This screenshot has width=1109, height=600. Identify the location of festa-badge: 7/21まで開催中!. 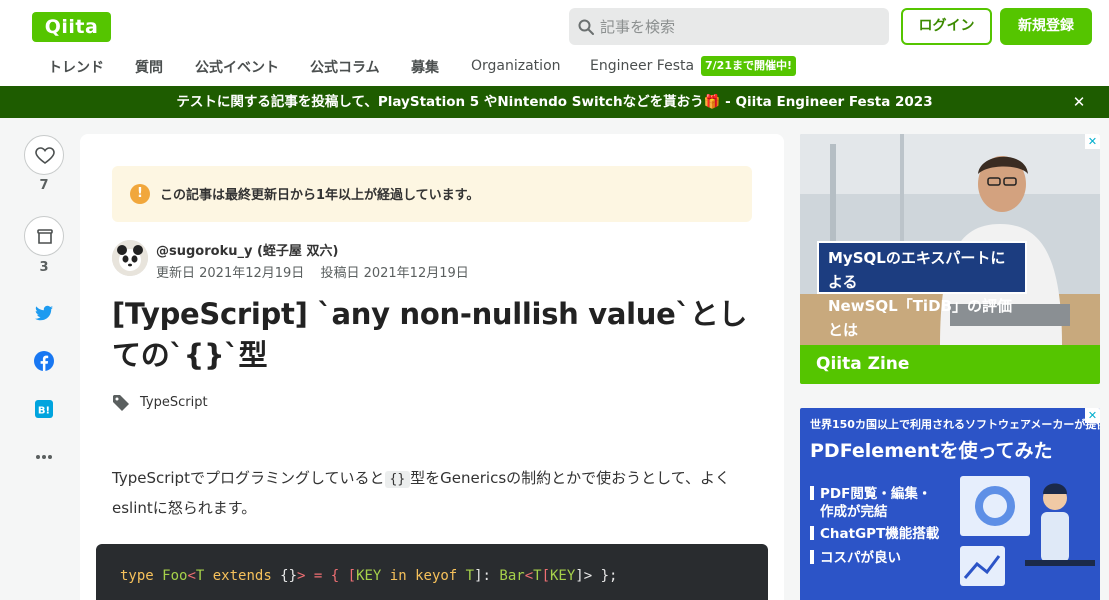
(748, 66).